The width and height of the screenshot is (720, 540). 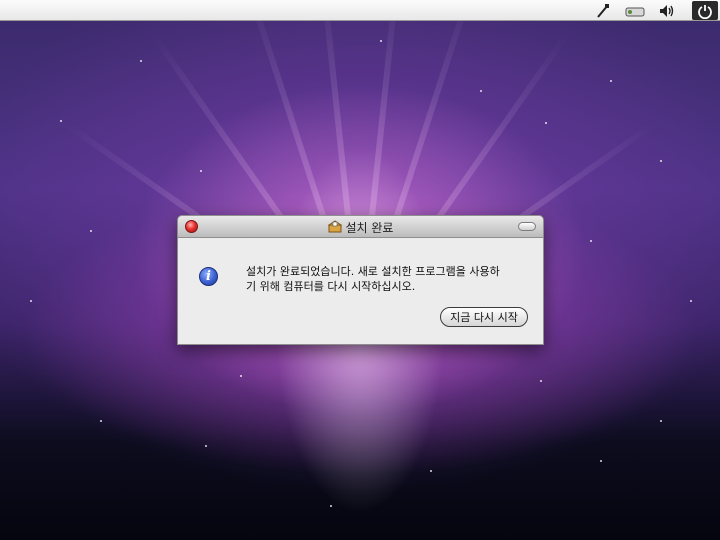 What do you see at coordinates (667, 10) in the screenshot?
I see `volume-icon` at bounding box center [667, 10].